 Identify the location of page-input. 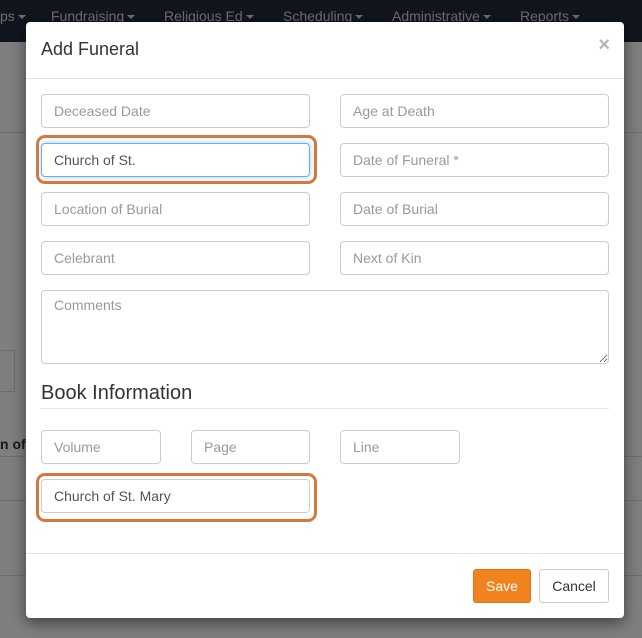
(250, 447).